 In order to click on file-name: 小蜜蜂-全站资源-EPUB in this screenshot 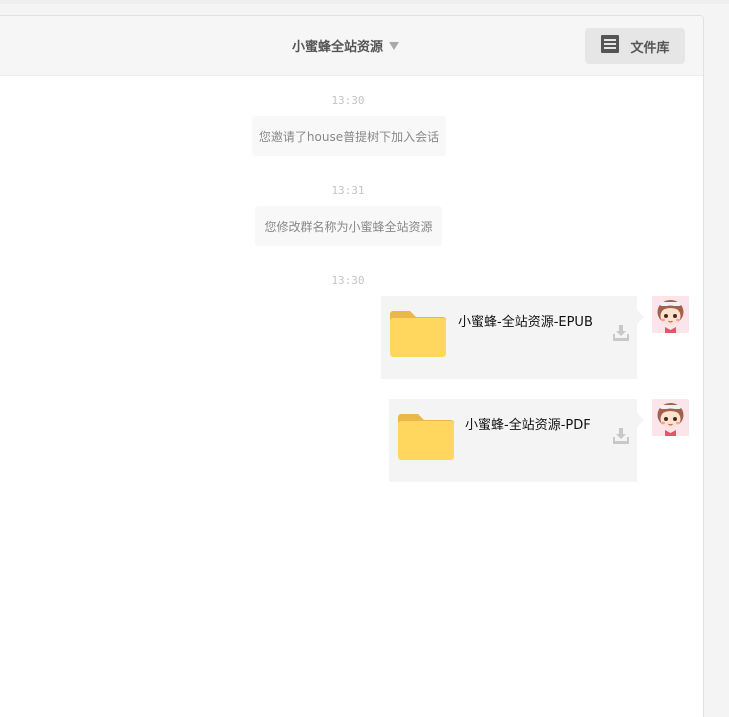, I will do `click(525, 322)`.